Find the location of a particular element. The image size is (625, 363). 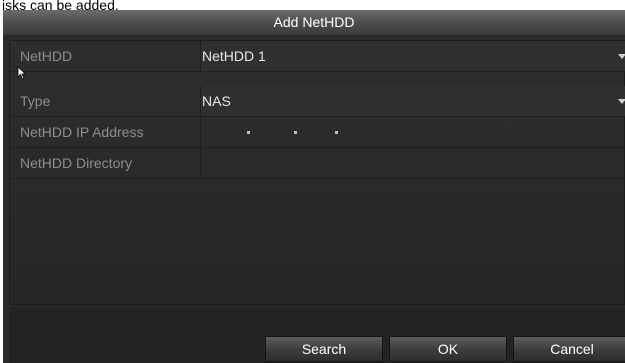

directory-label: NetHDD Directory is located at coordinates (76, 163).